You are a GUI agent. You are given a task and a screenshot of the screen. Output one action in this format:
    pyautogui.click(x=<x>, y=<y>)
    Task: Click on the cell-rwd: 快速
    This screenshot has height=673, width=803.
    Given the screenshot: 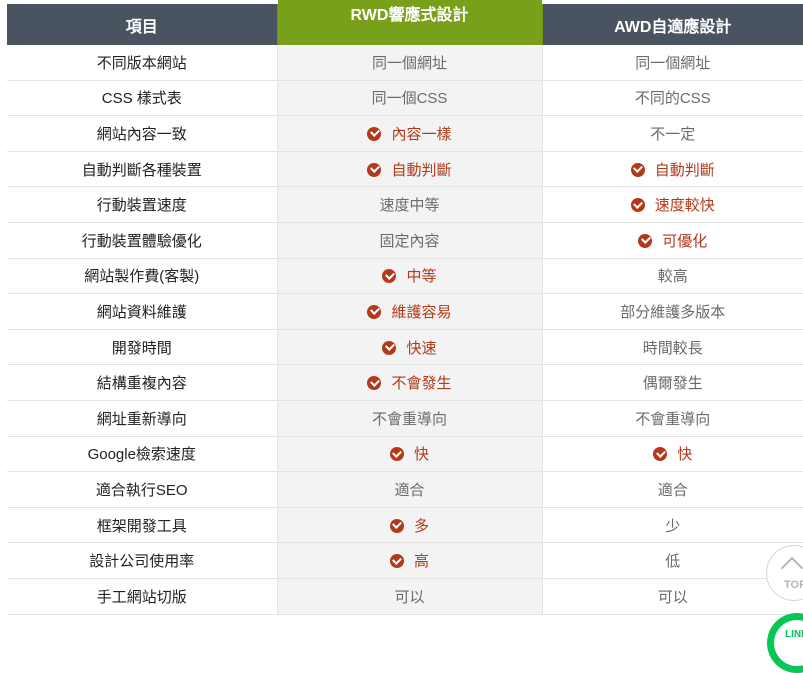 What is the action you would take?
    pyautogui.click(x=409, y=347)
    